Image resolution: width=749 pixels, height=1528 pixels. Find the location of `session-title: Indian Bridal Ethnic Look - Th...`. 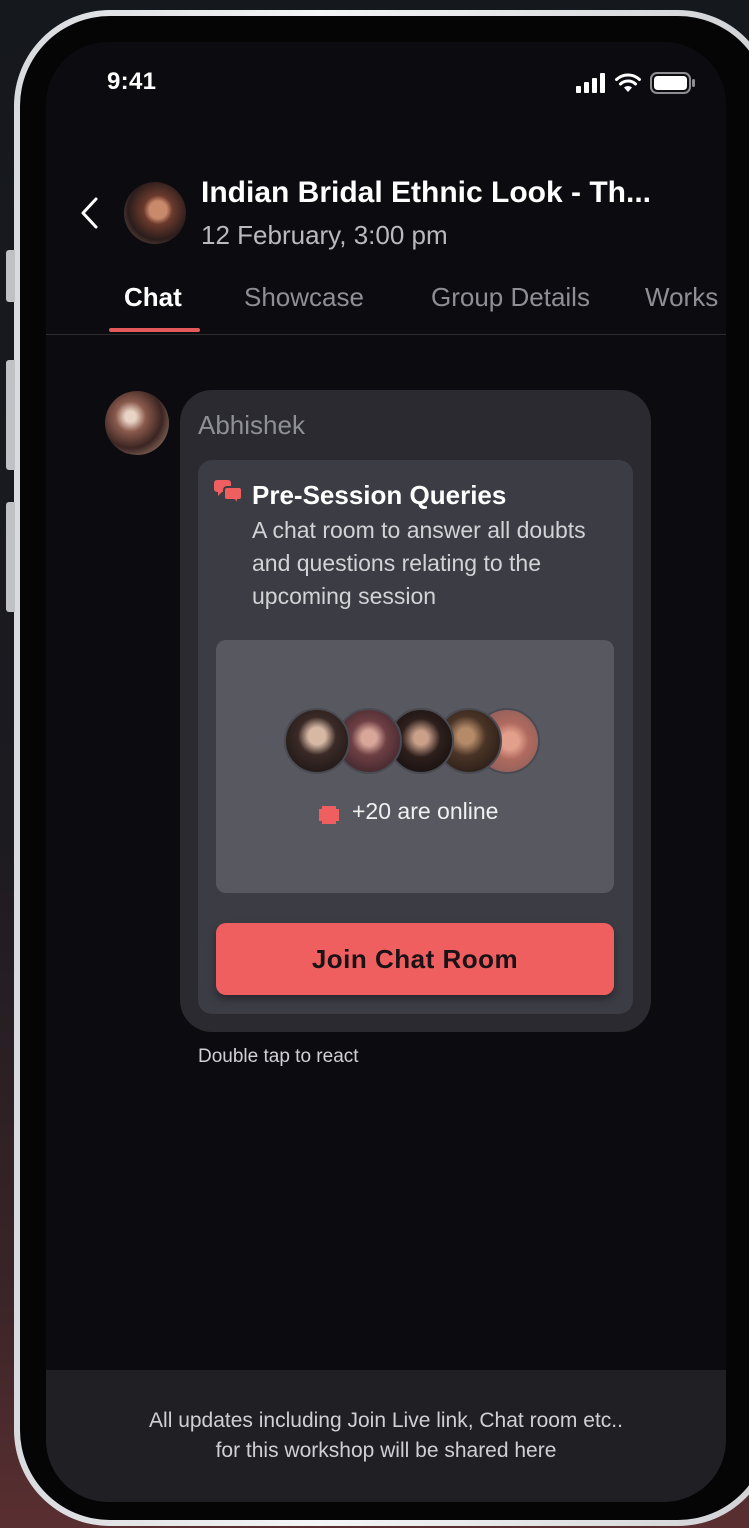

session-title: Indian Bridal Ethnic Look - Th... is located at coordinates (426, 192).